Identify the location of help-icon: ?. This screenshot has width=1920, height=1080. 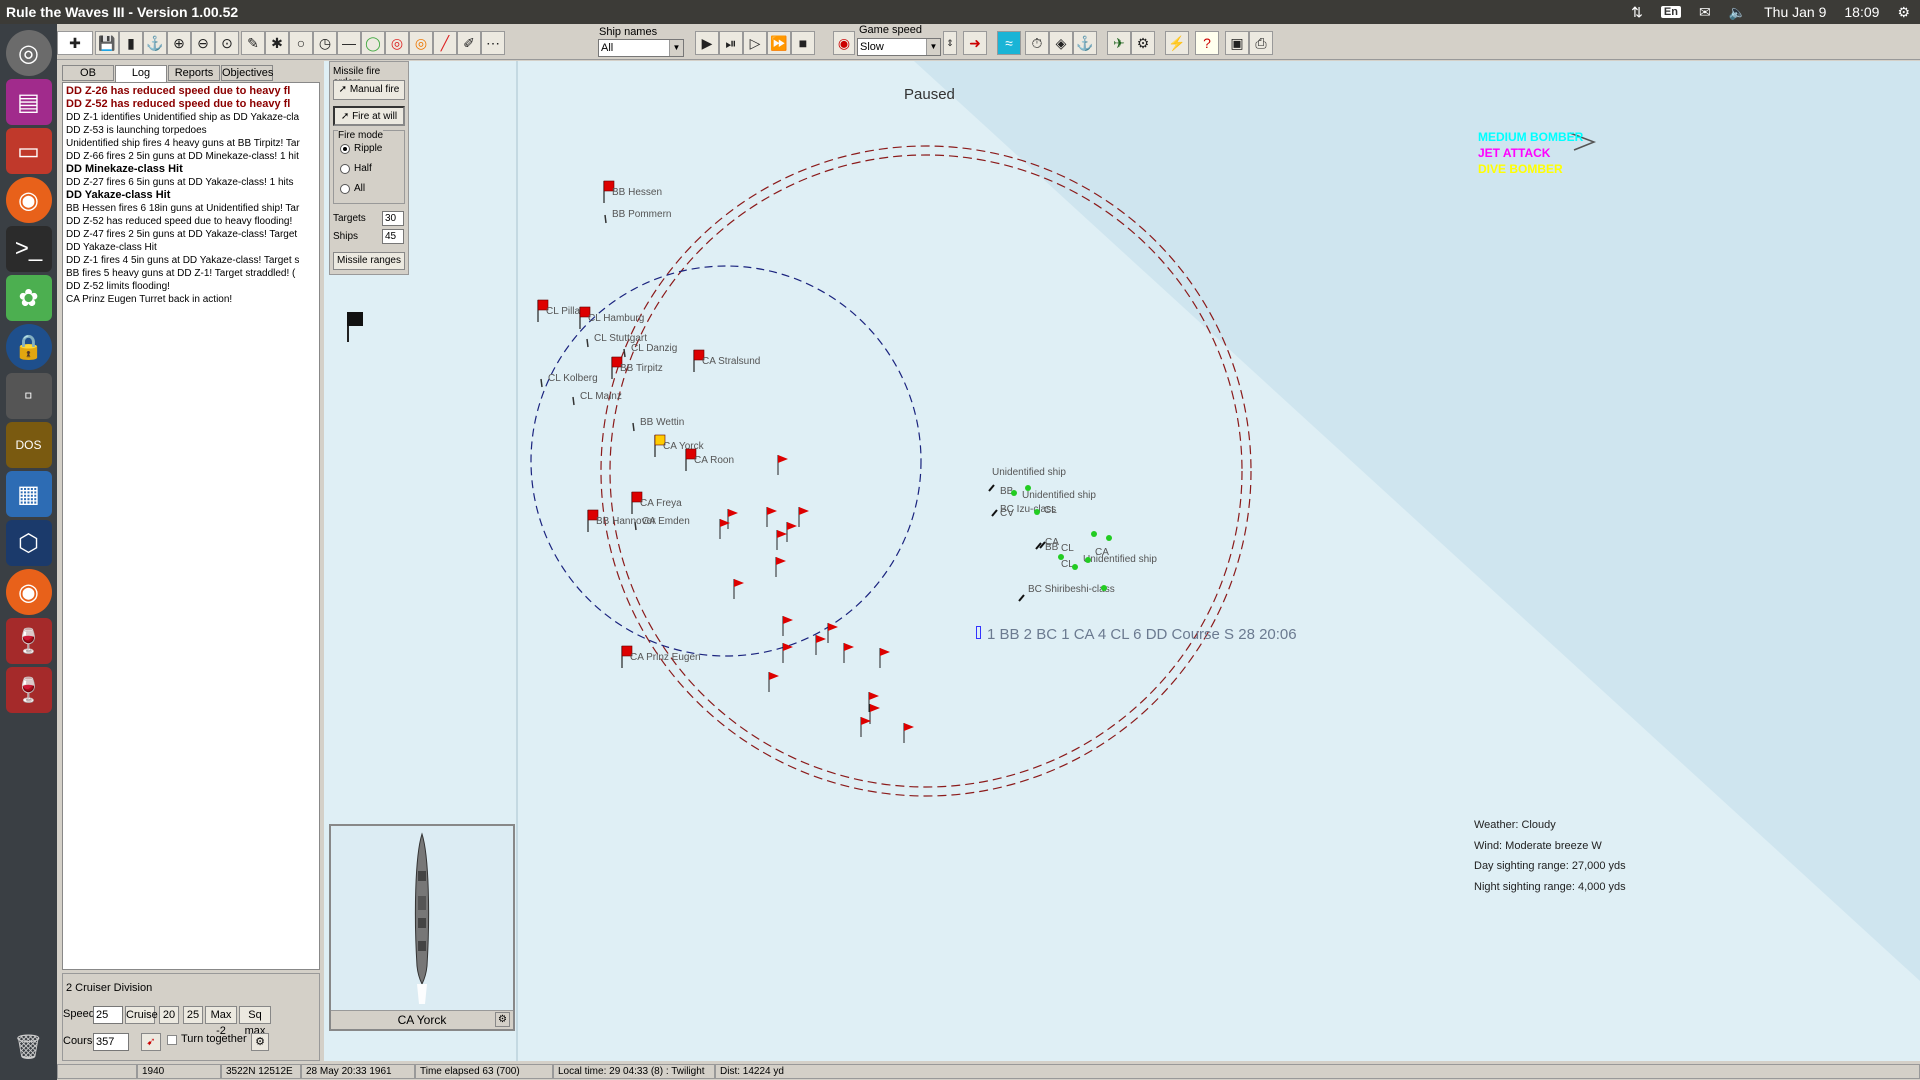
(1207, 43).